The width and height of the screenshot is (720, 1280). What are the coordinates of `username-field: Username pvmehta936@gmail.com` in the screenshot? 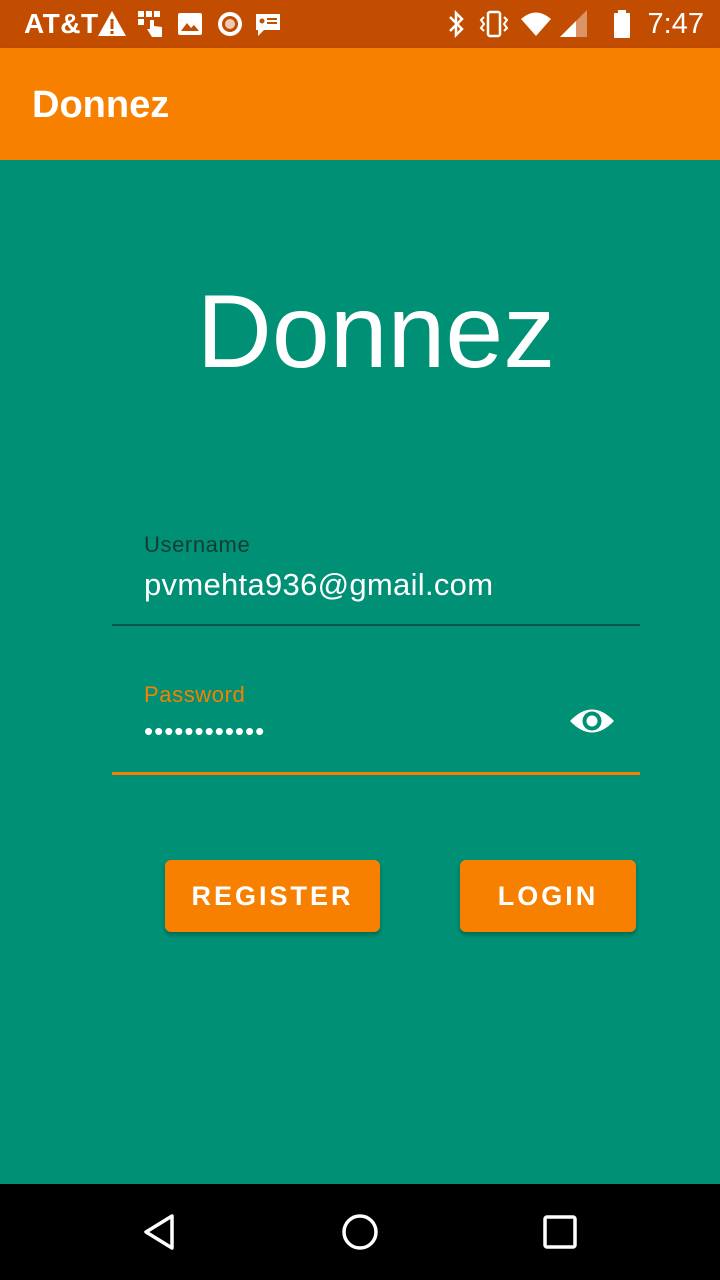 It's located at (376, 579).